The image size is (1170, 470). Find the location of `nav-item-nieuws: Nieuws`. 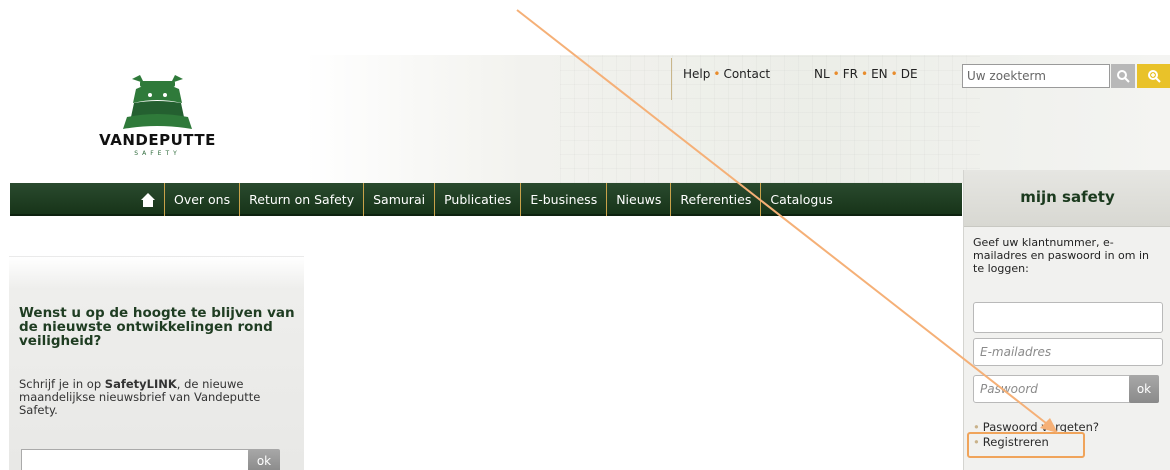

nav-item-nieuws: Nieuws is located at coordinates (638, 199).